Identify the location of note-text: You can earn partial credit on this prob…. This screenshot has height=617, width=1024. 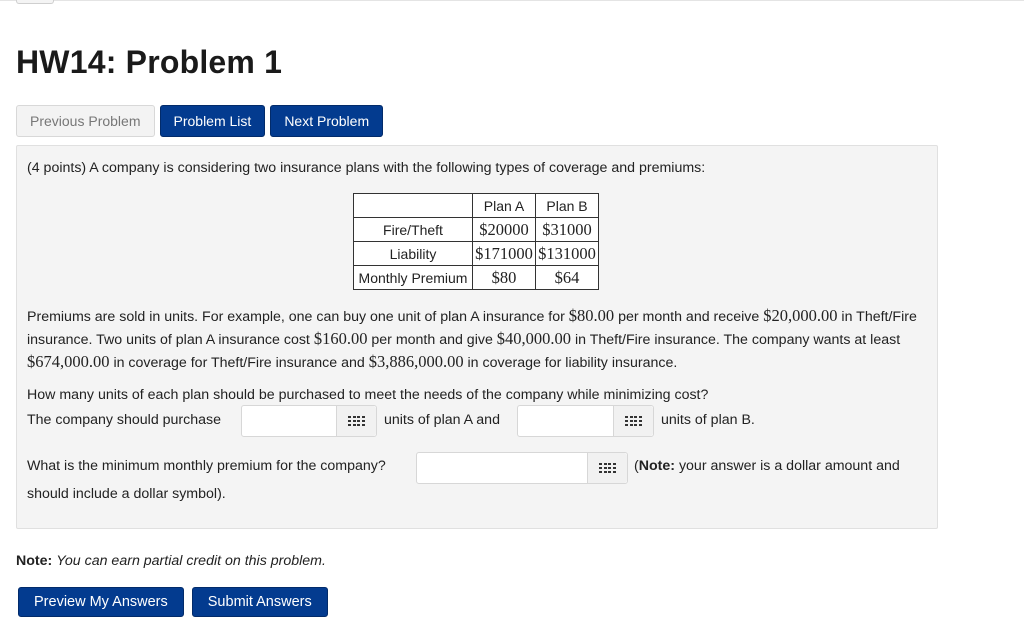
(191, 561).